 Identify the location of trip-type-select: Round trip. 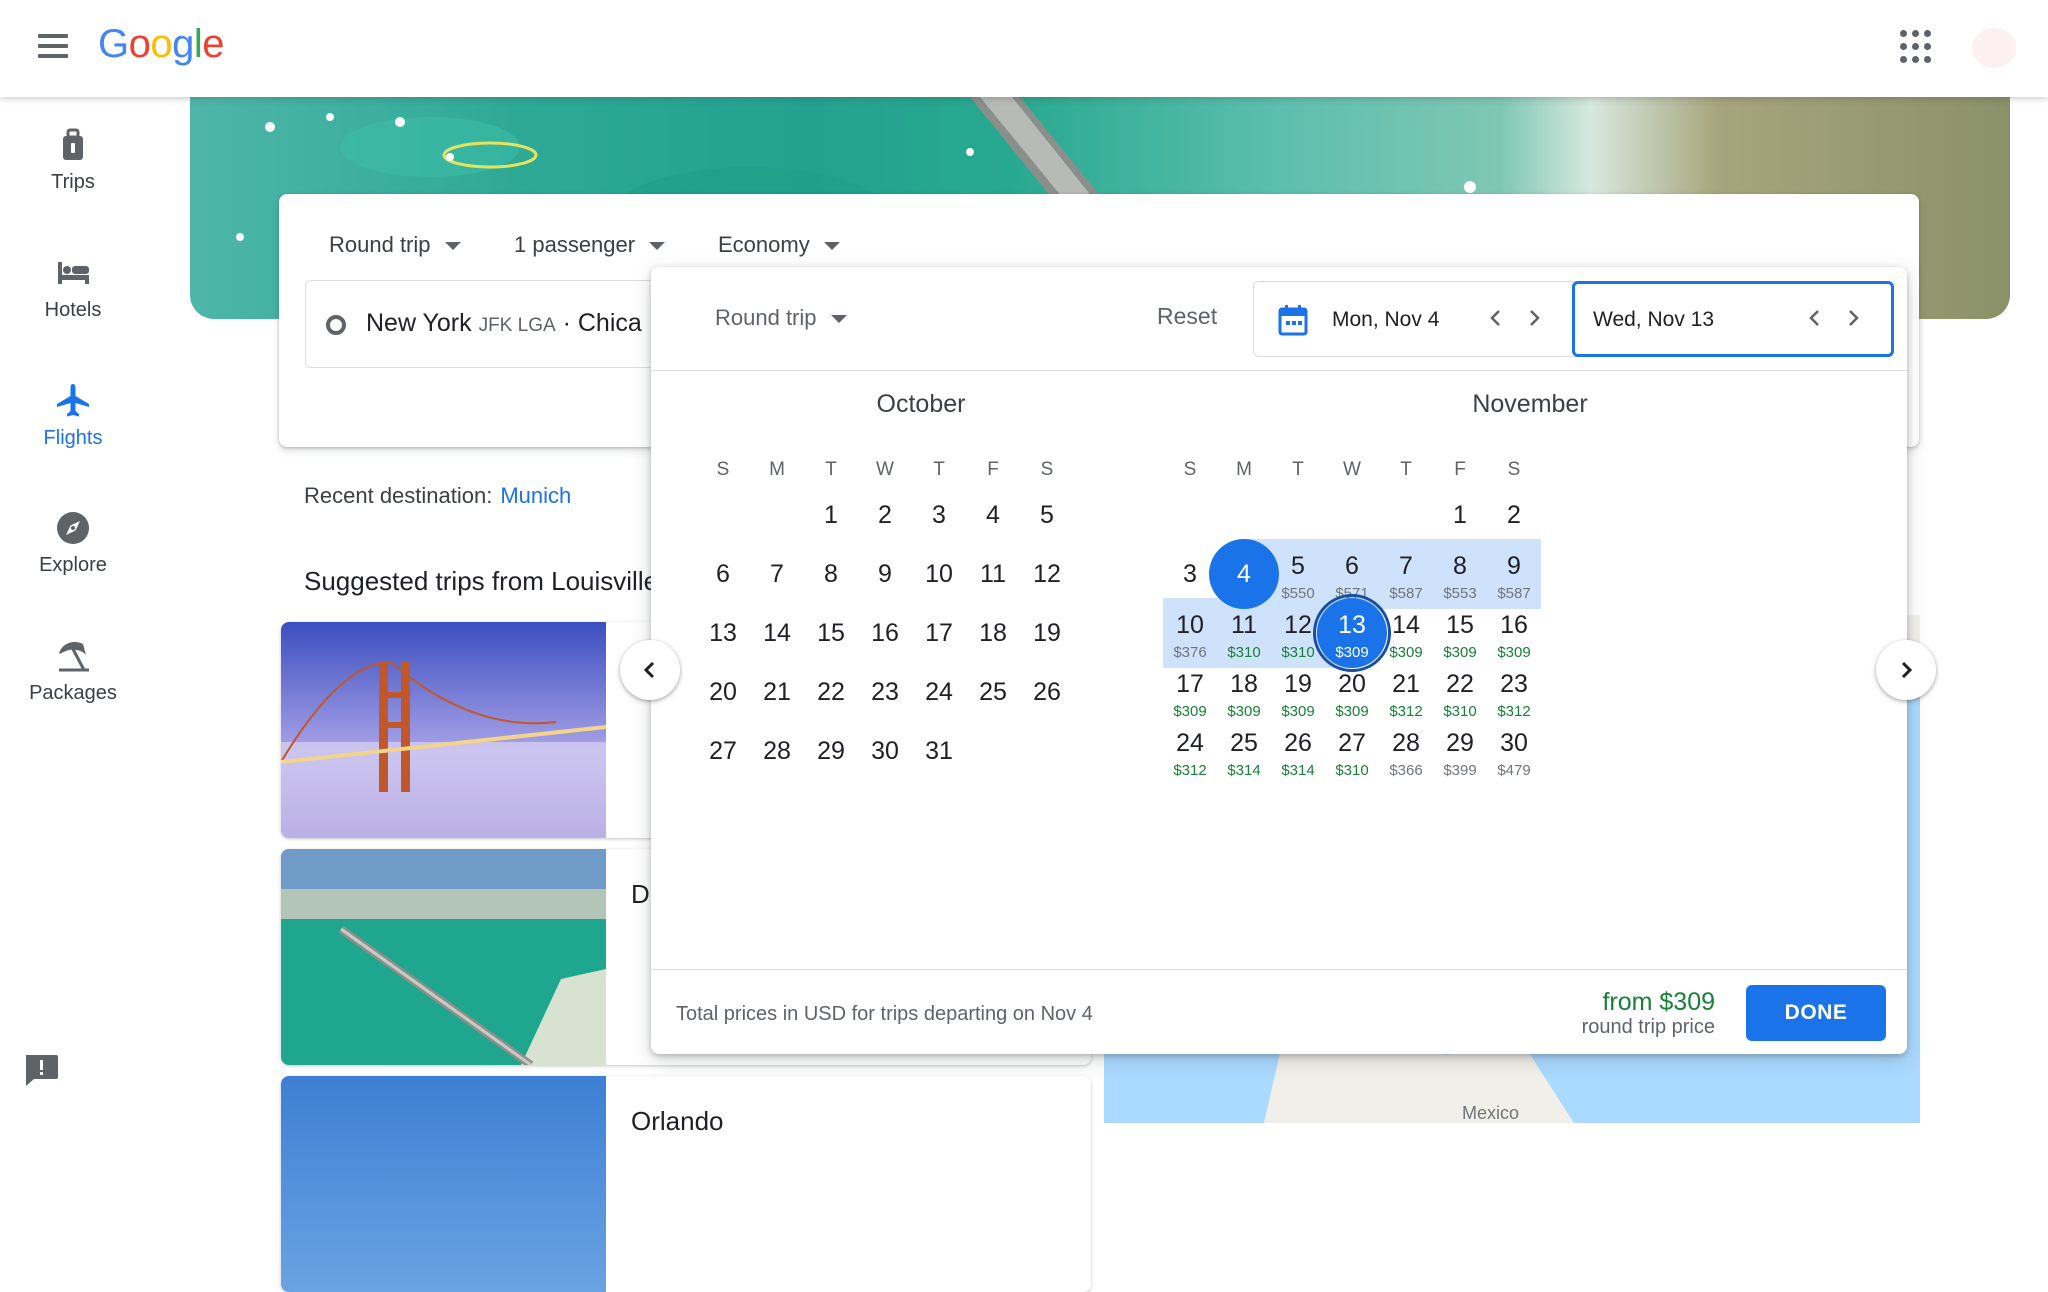
(395, 245).